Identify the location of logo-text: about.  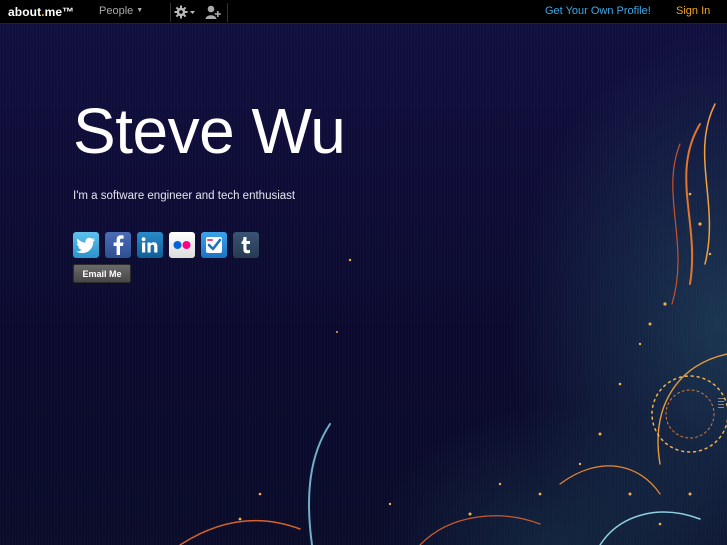
(25, 12).